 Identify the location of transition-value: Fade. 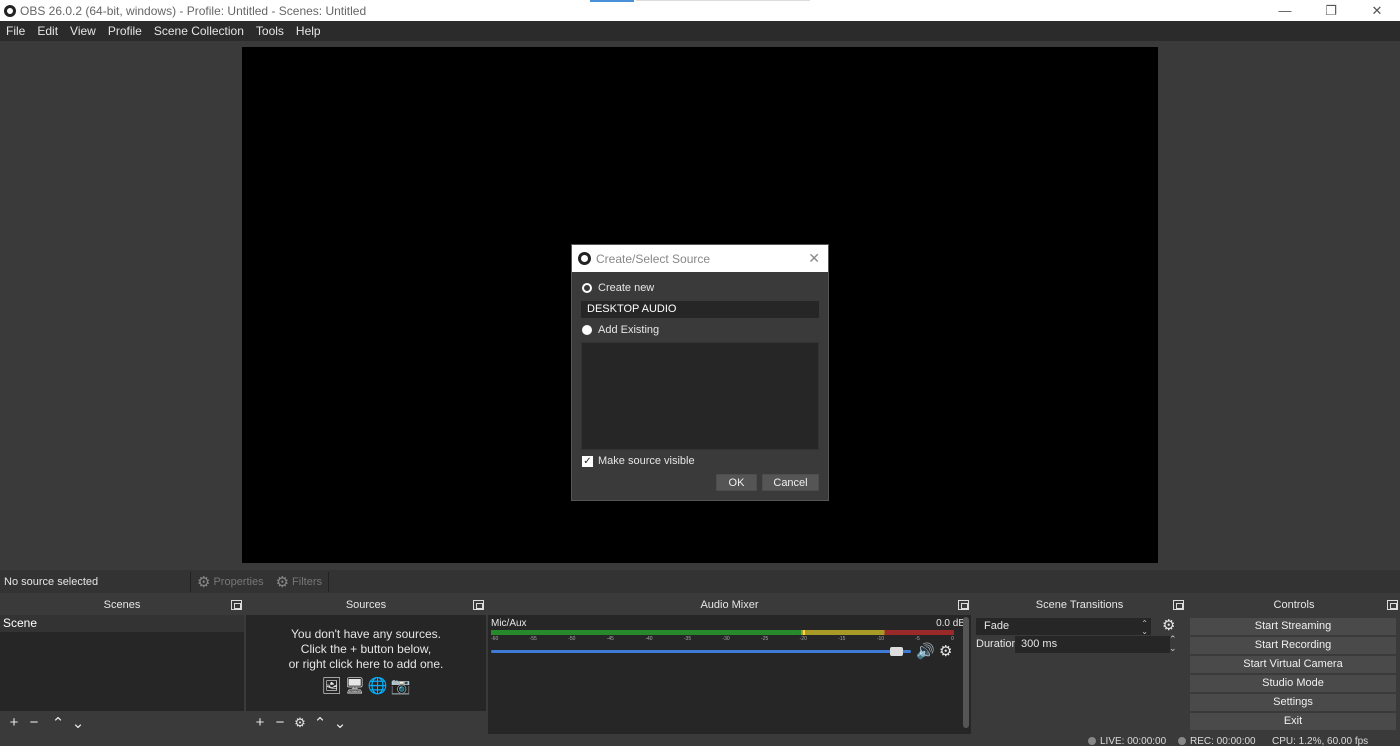
(997, 626).